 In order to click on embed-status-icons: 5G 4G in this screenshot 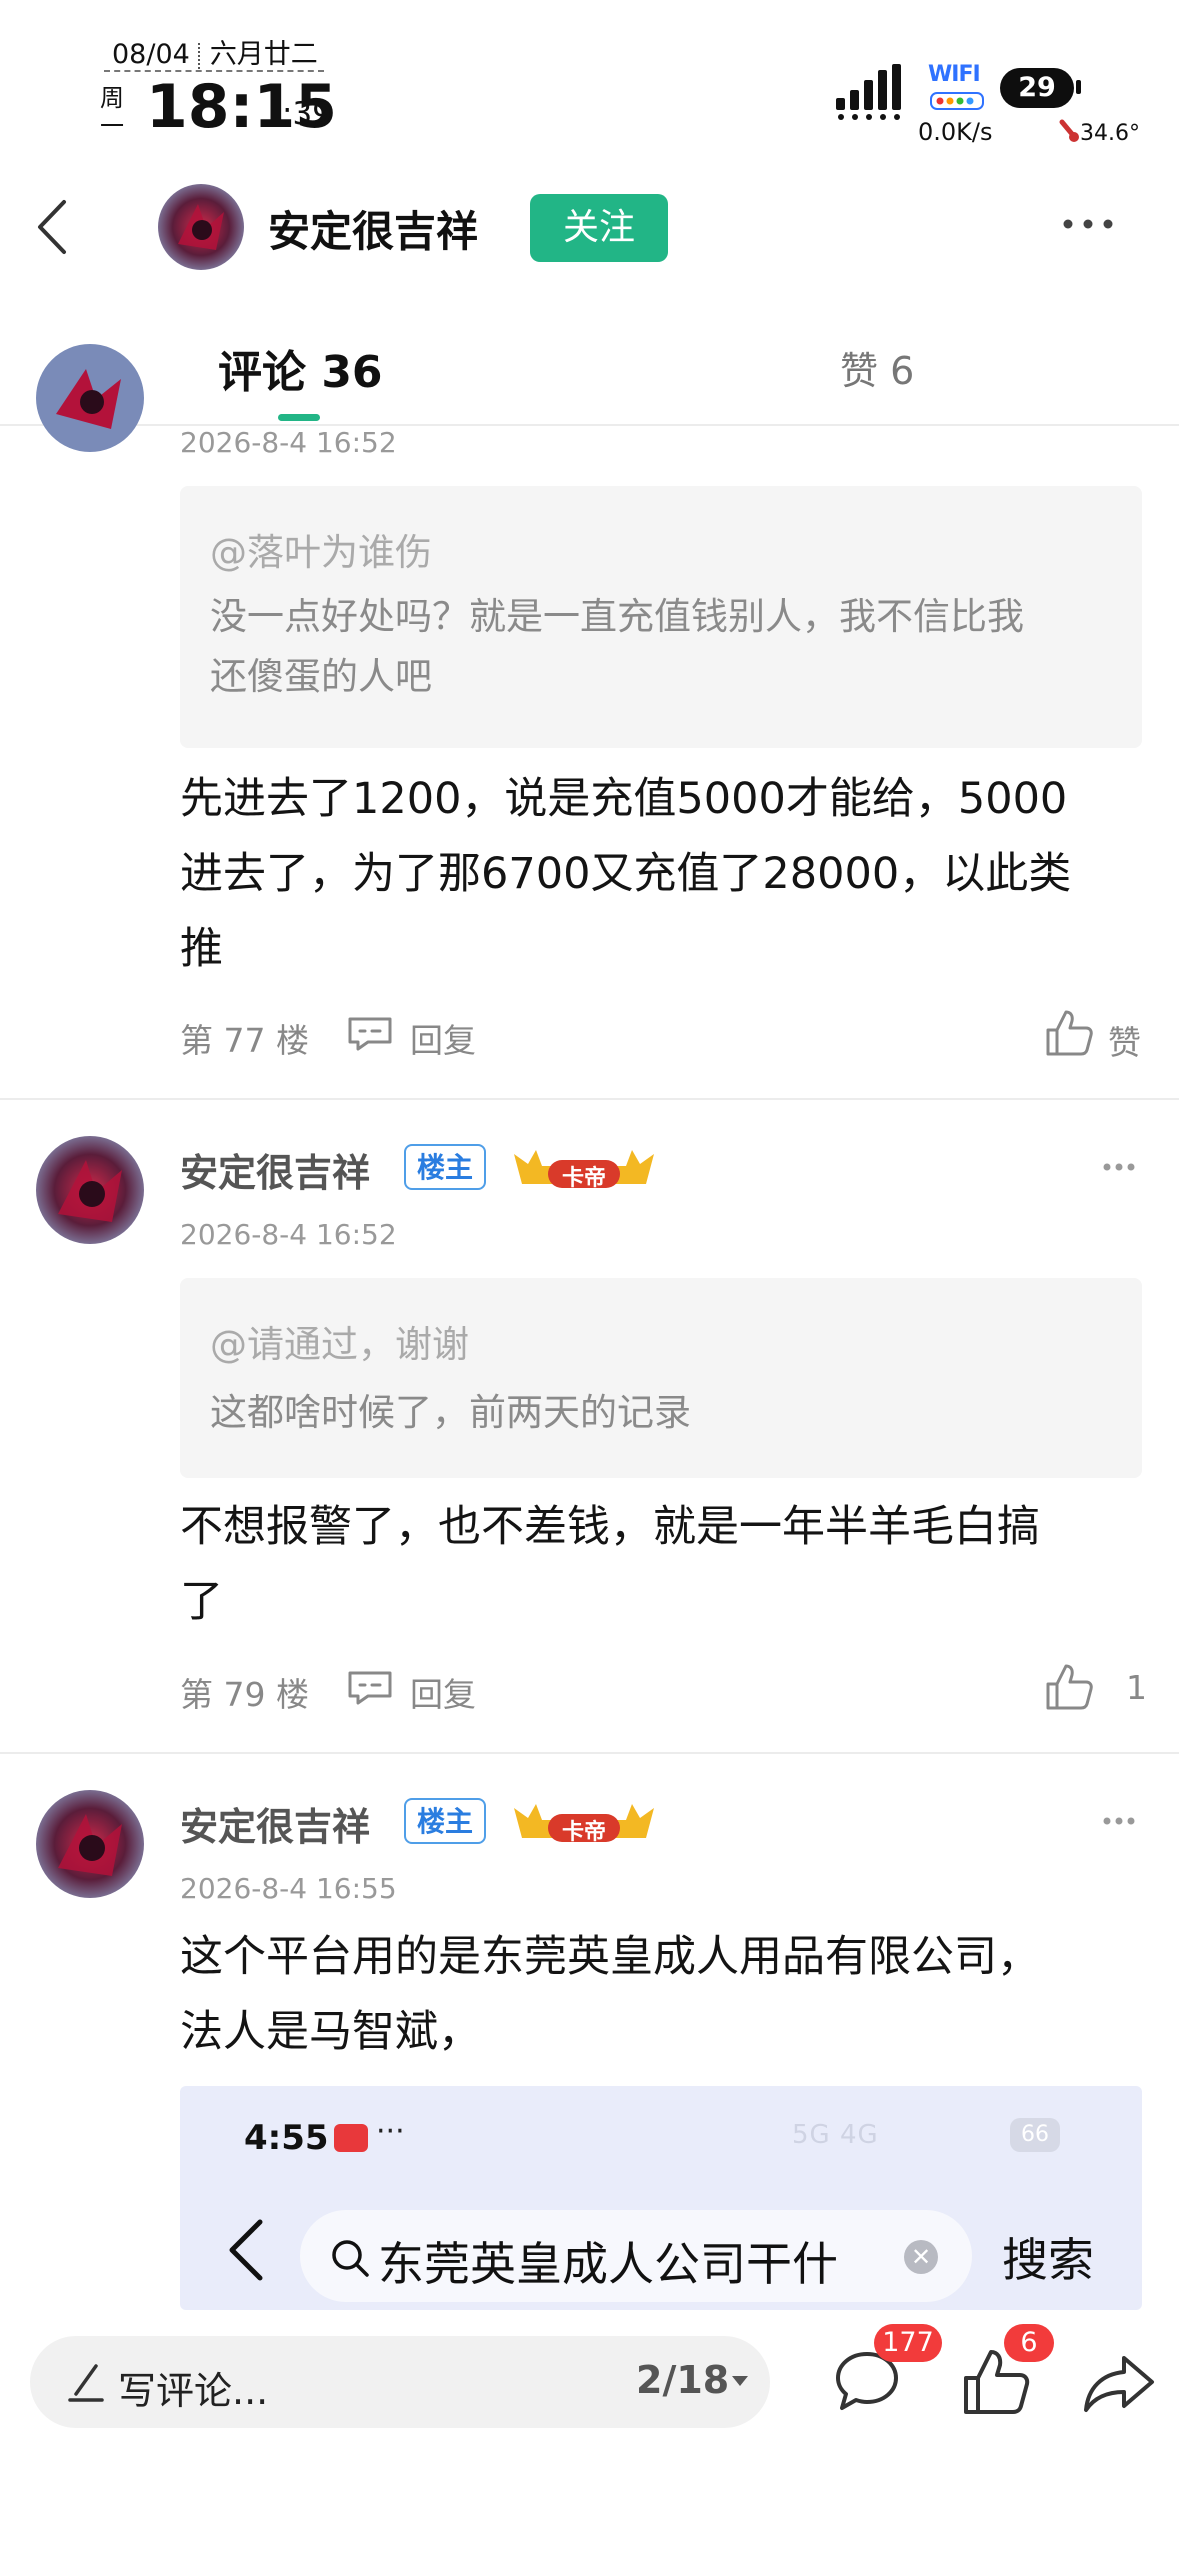, I will do `click(835, 2135)`.